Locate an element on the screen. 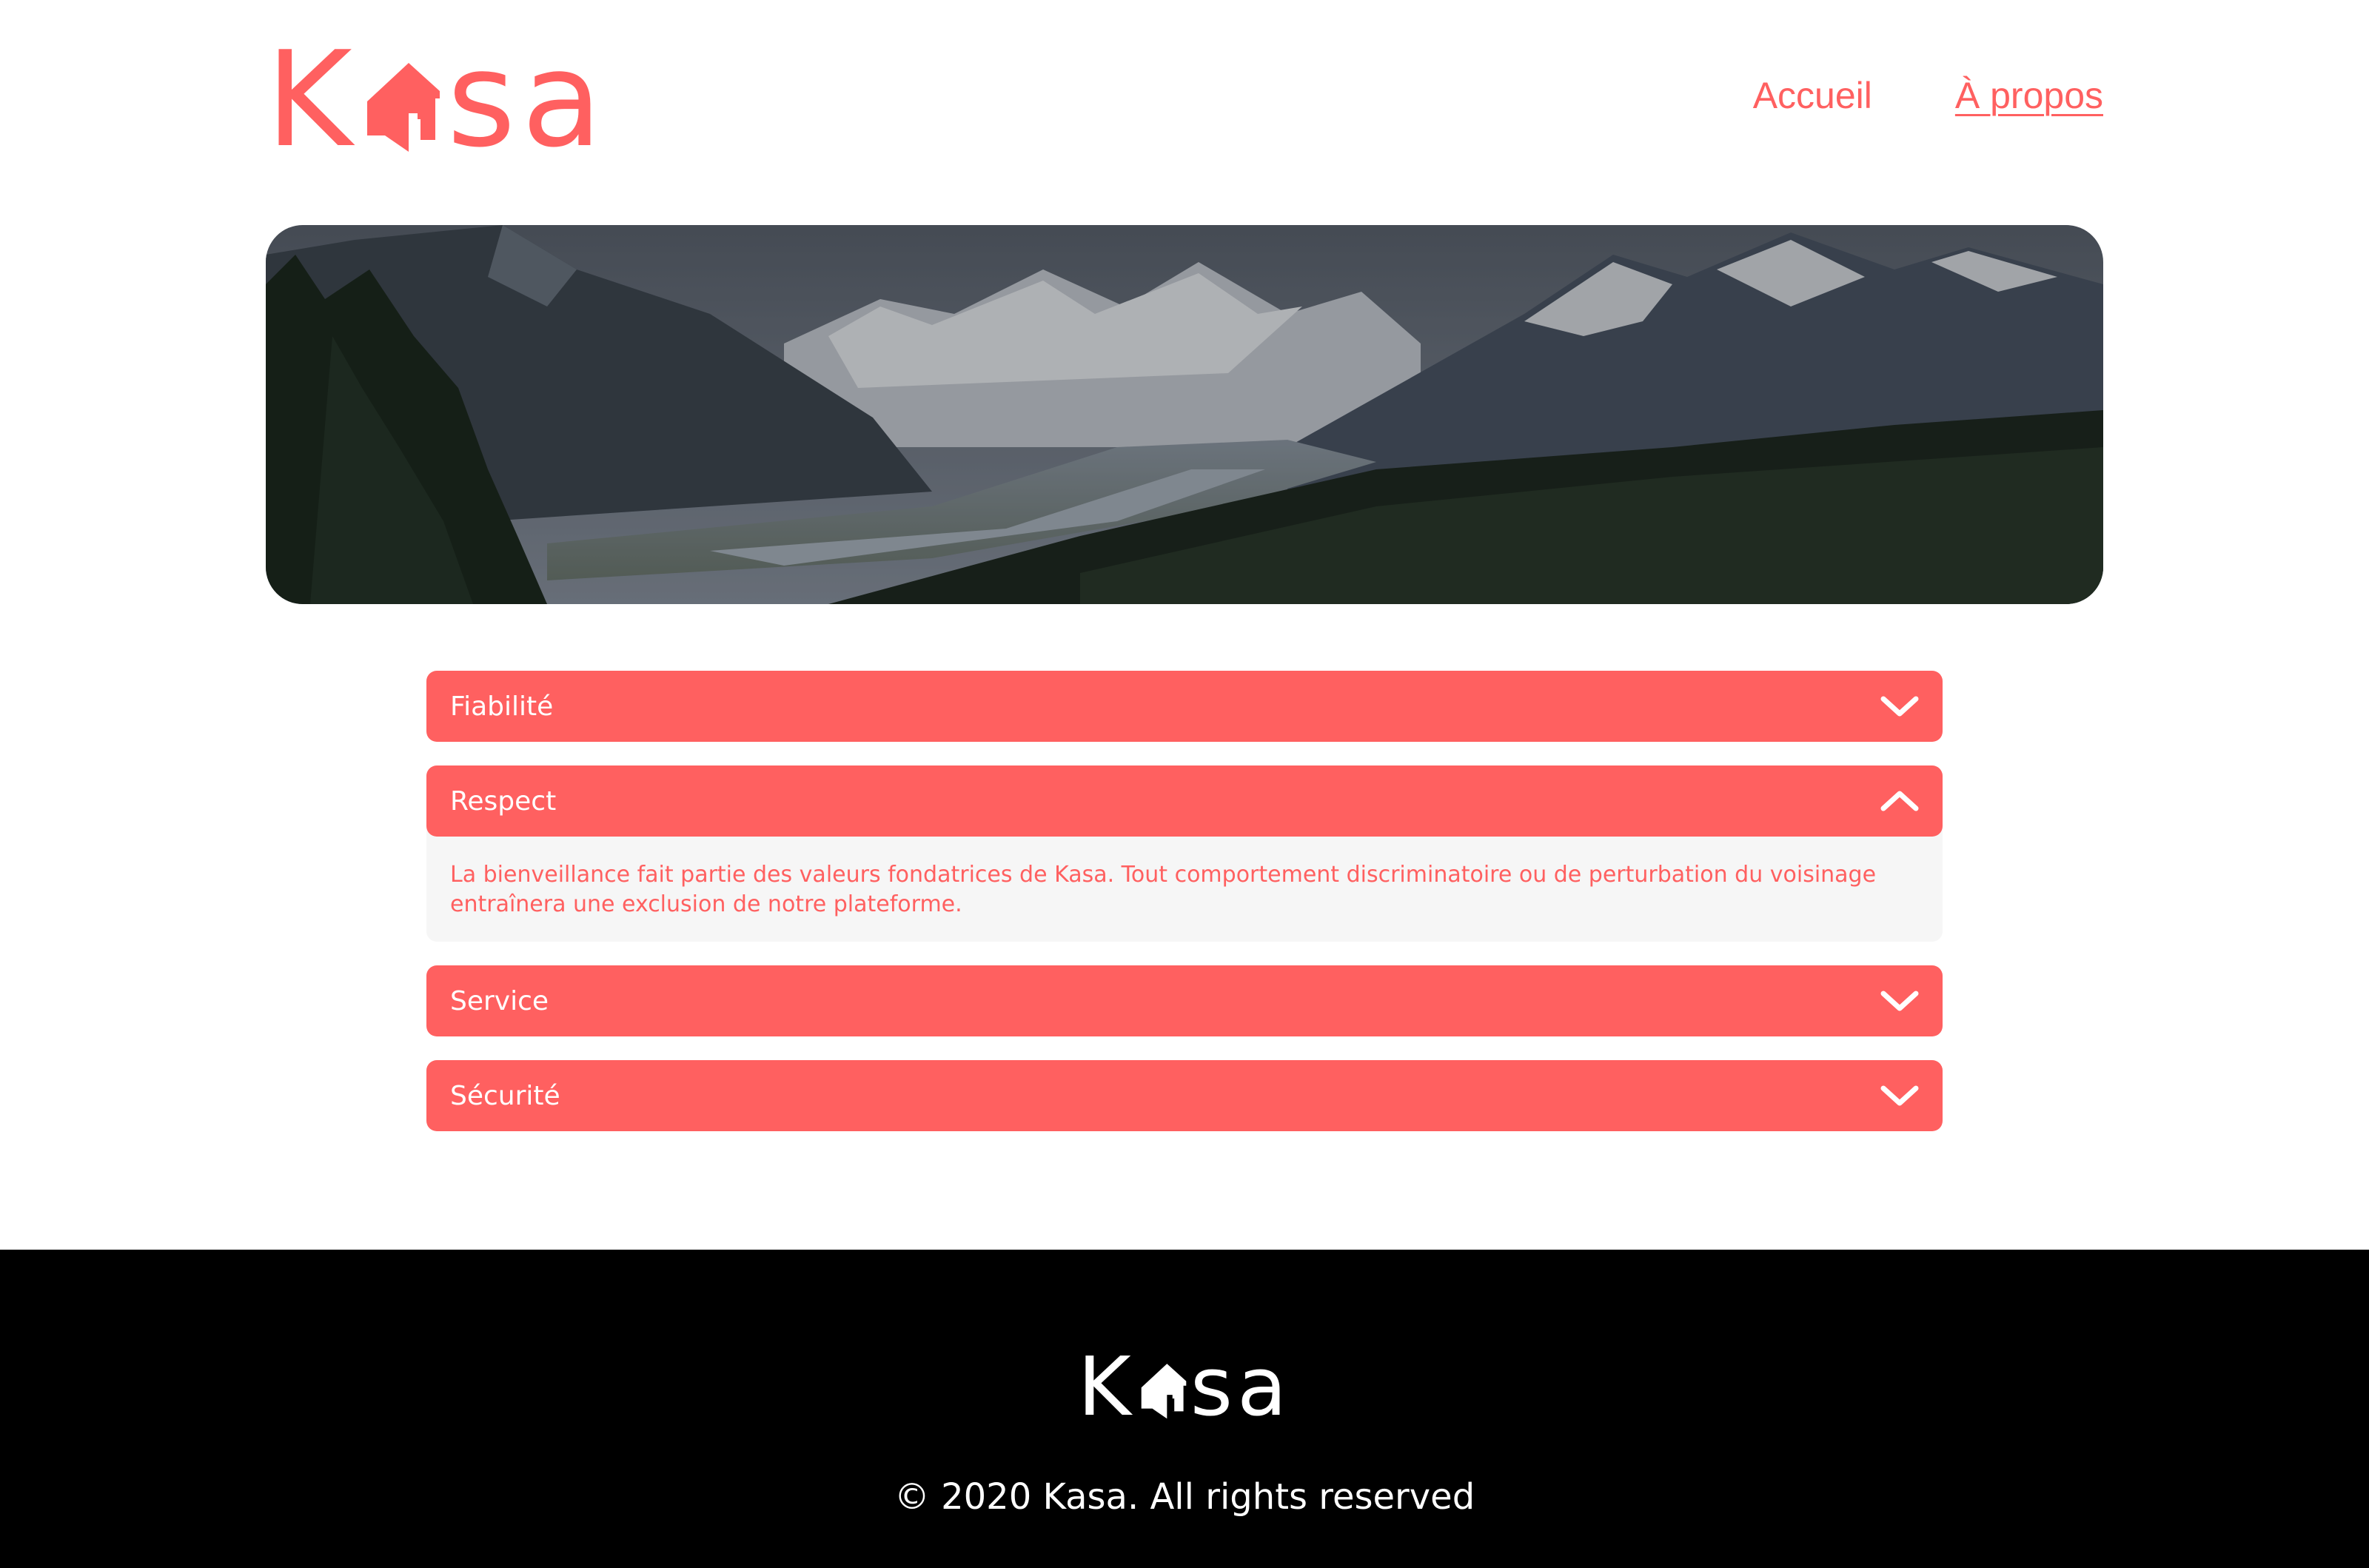  footer-logo: K sa is located at coordinates (1184, 1386).